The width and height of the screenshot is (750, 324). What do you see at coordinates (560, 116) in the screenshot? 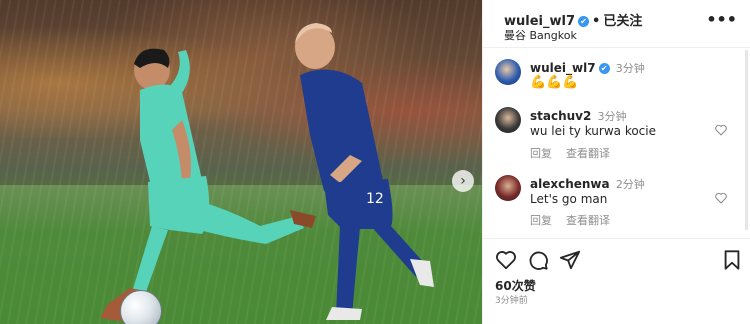
I see `comment-username: stachuv2` at bounding box center [560, 116].